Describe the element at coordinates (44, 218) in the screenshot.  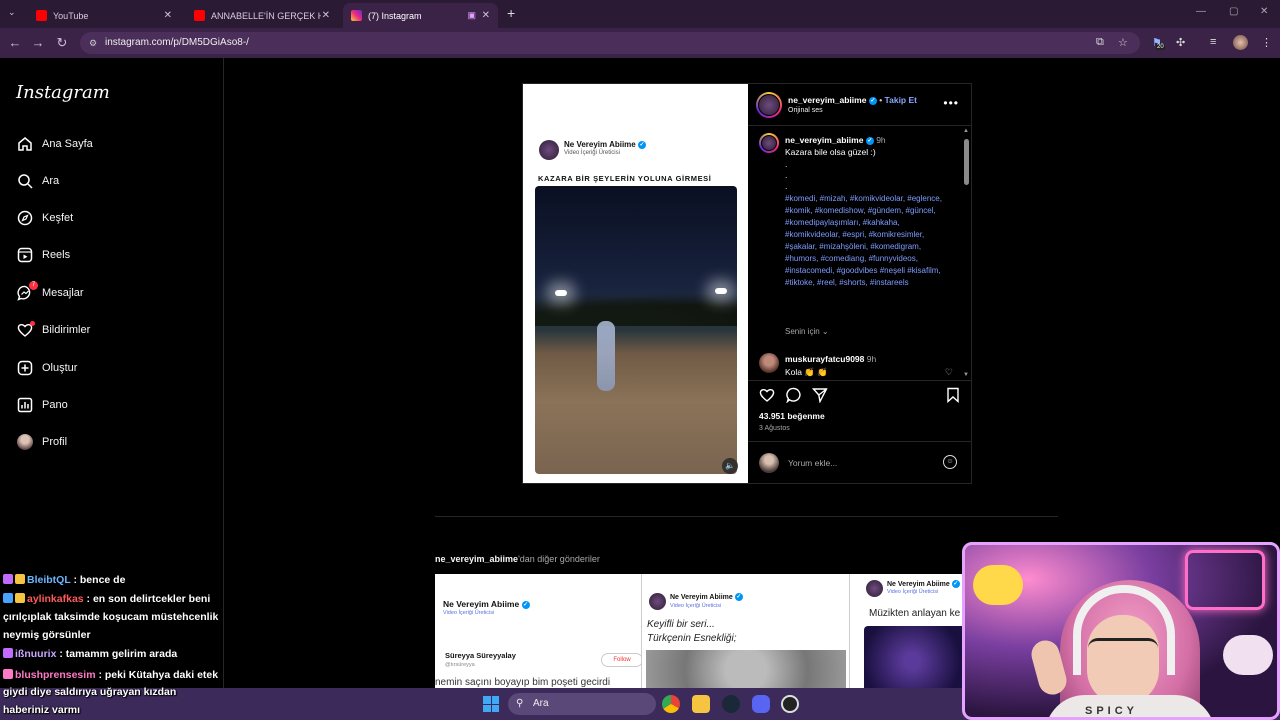
I see `sidebar-item-explore: Keşfet` at that location.